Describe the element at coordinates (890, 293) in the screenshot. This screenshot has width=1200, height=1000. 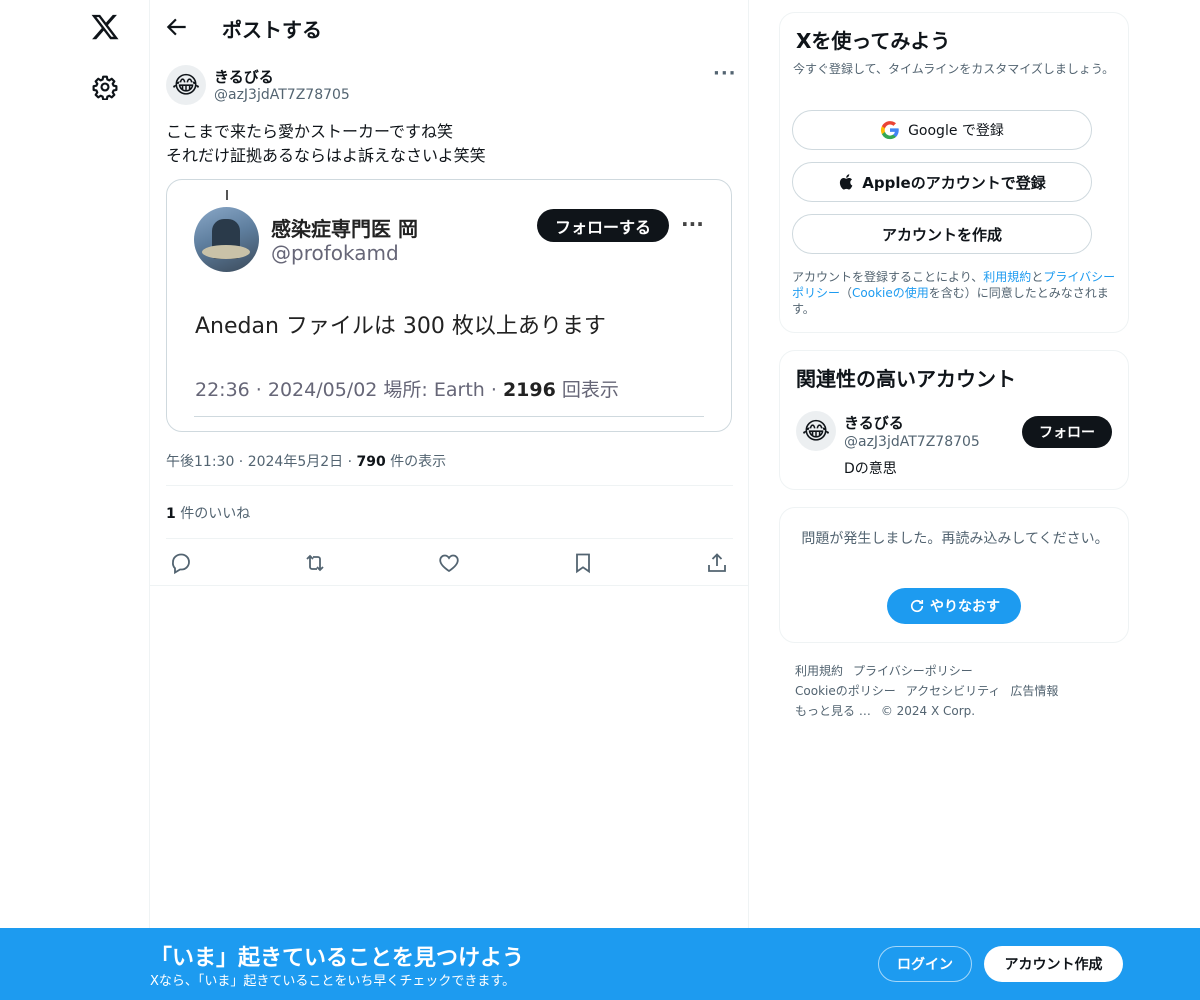
I see `cookie-link: Cookieの使用` at that location.